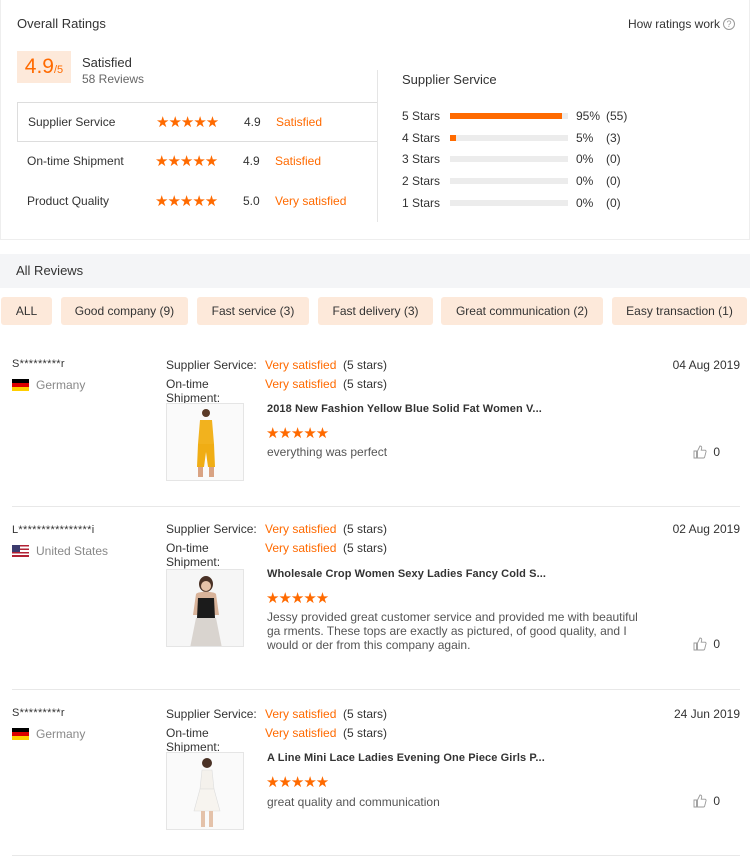 Image resolution: width=750 pixels, height=858 pixels. I want to click on rating-value: 4.9, so click(252, 122).